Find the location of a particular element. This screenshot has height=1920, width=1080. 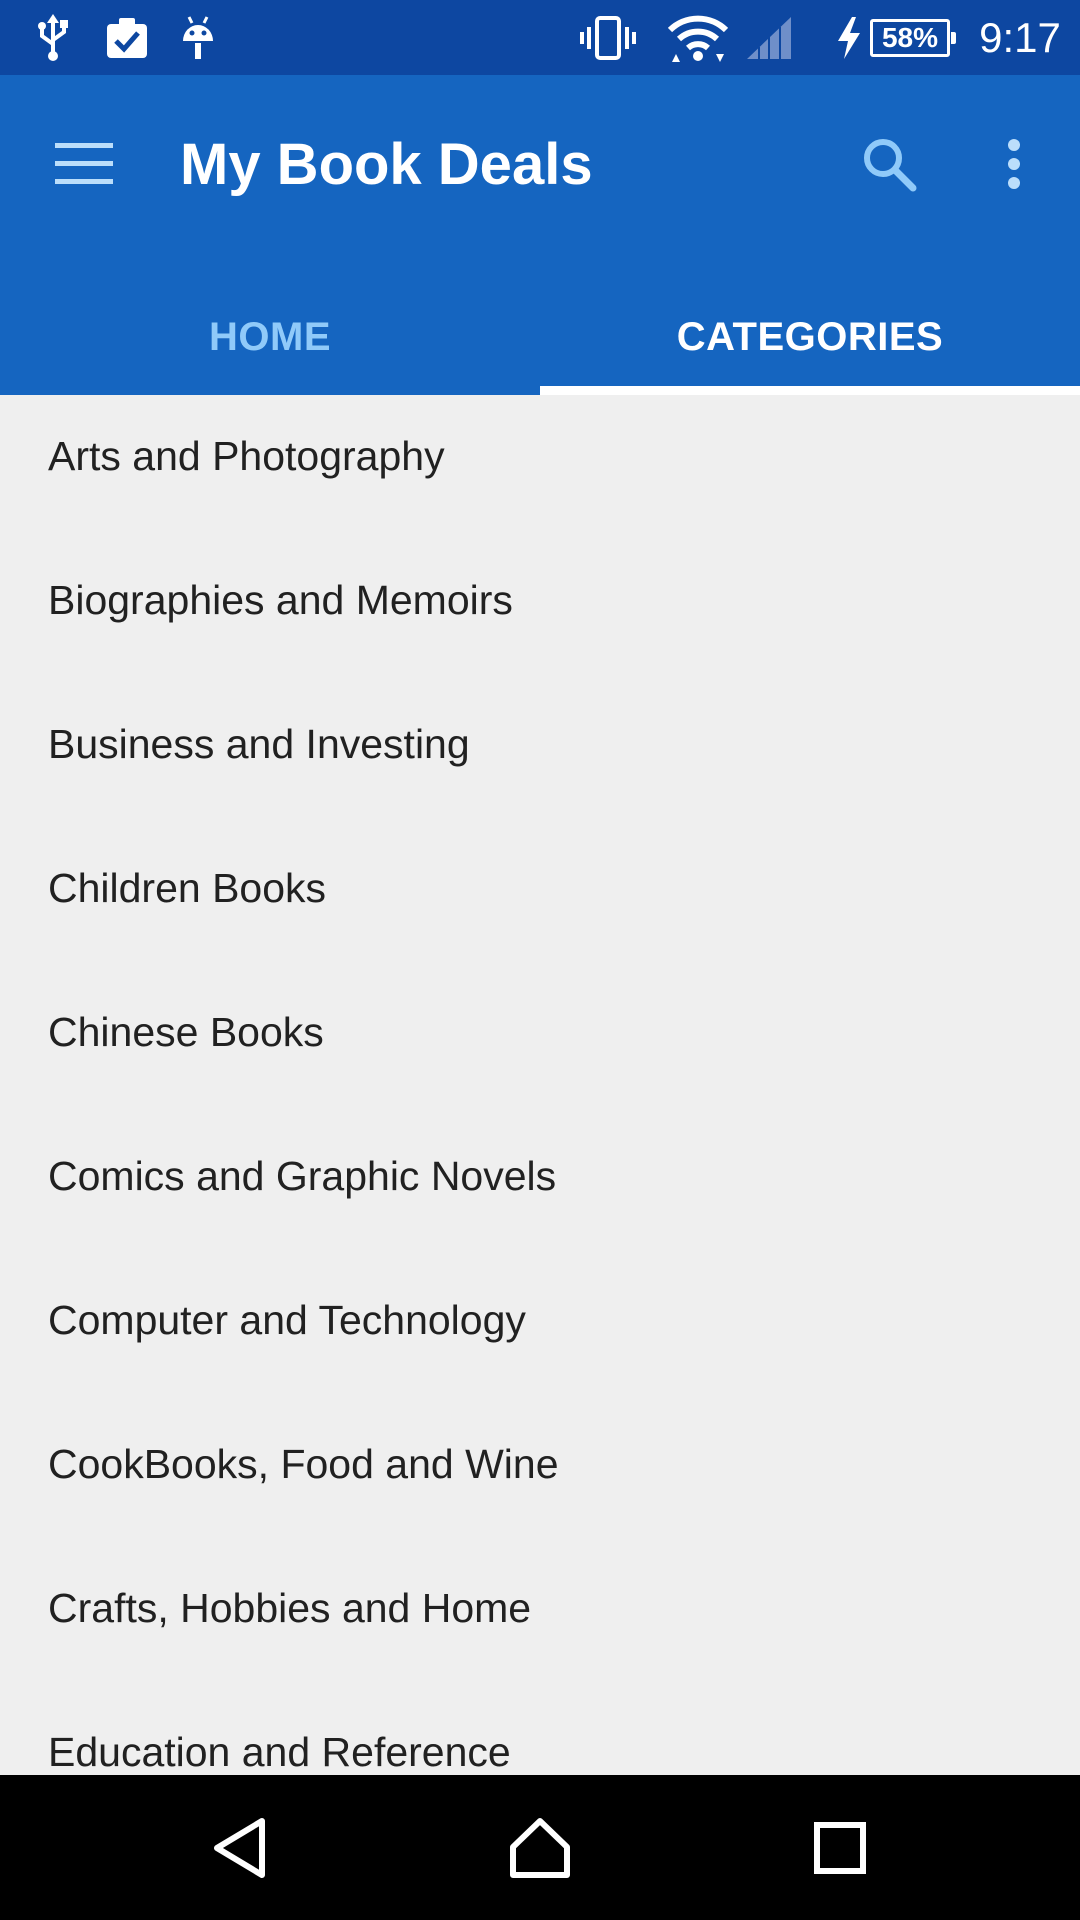

home-button is located at coordinates (540, 1847).